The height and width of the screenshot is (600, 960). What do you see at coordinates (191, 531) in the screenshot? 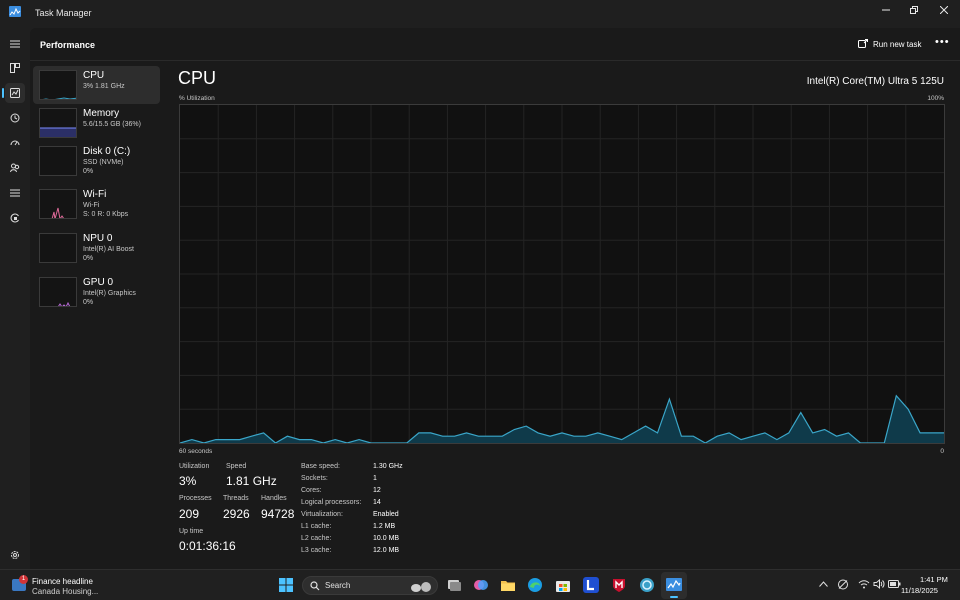
I see `uptime-label: Up time` at bounding box center [191, 531].